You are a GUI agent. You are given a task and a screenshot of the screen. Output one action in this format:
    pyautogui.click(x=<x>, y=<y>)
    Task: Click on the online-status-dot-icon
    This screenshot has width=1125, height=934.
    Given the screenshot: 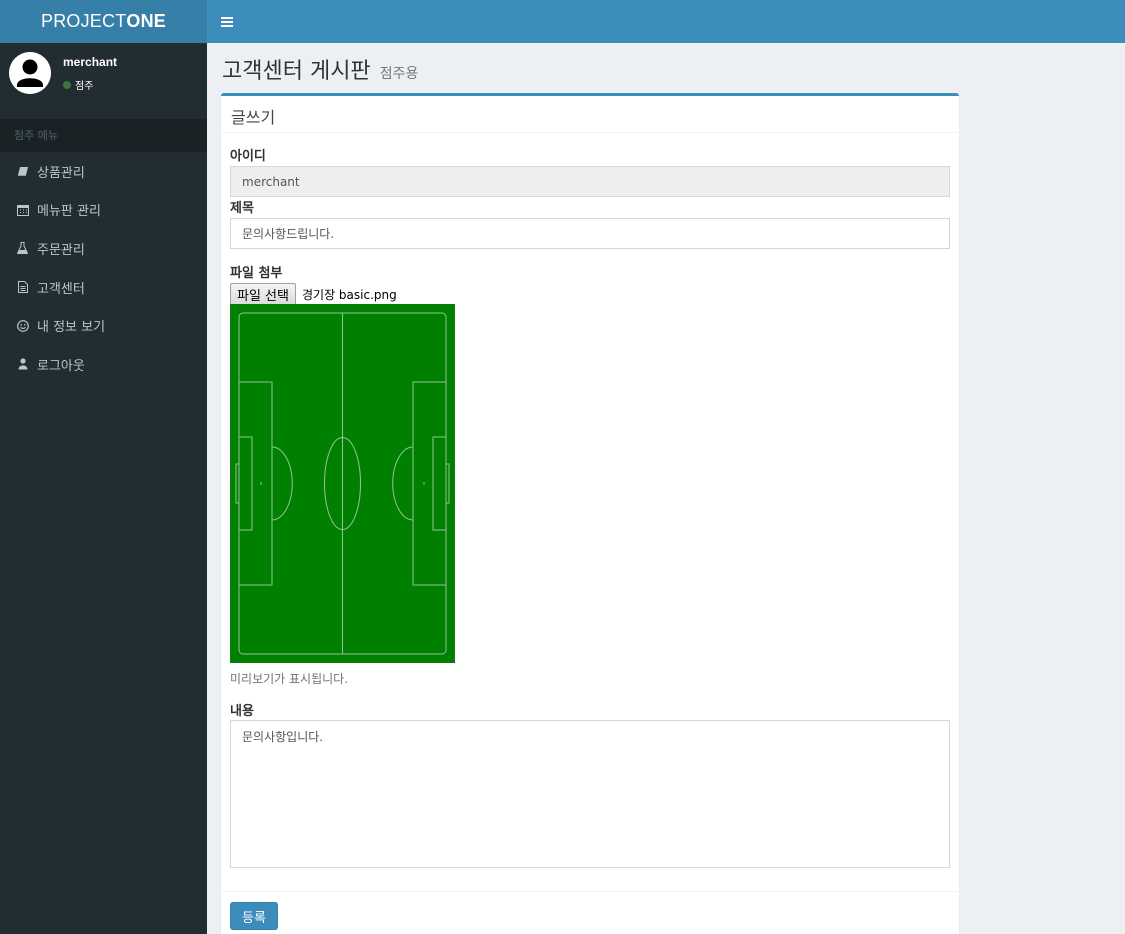 What is the action you would take?
    pyautogui.click(x=67, y=84)
    